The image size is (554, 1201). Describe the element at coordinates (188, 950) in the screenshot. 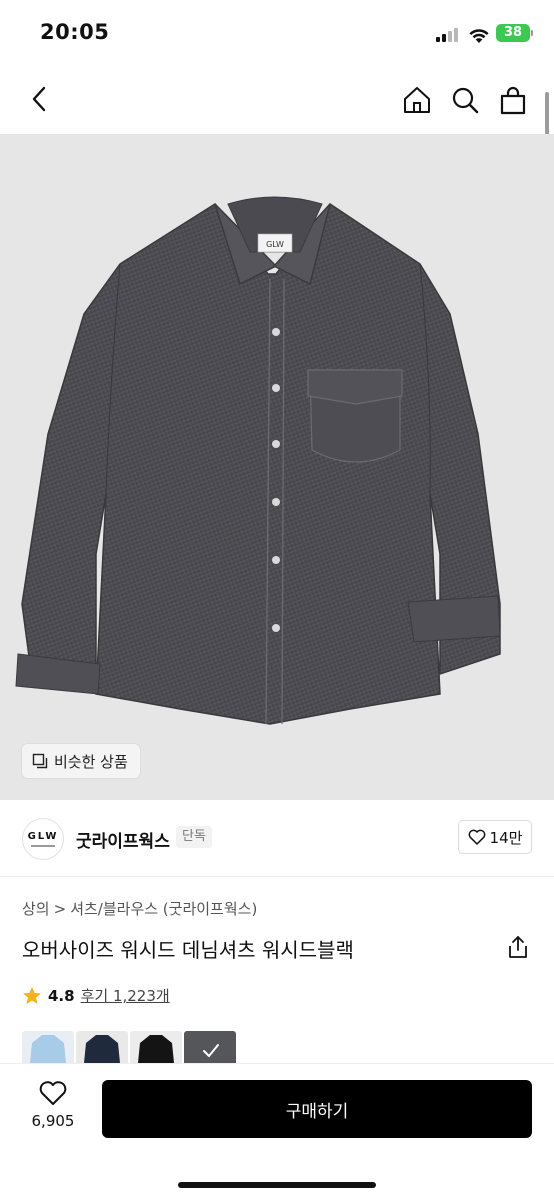

I see `product-title: 오버사이즈 워시드 데님셔츠 워시드블랙` at that location.